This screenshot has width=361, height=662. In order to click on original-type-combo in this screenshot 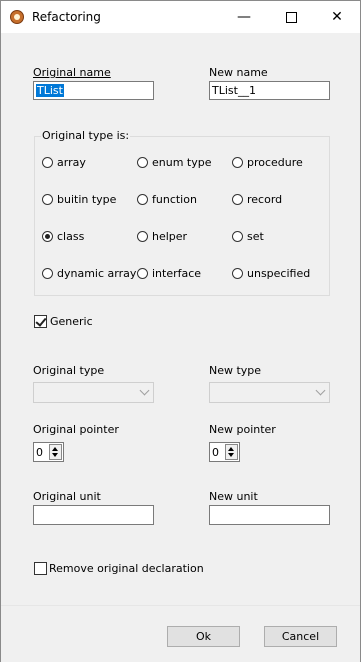, I will do `click(93, 392)`.